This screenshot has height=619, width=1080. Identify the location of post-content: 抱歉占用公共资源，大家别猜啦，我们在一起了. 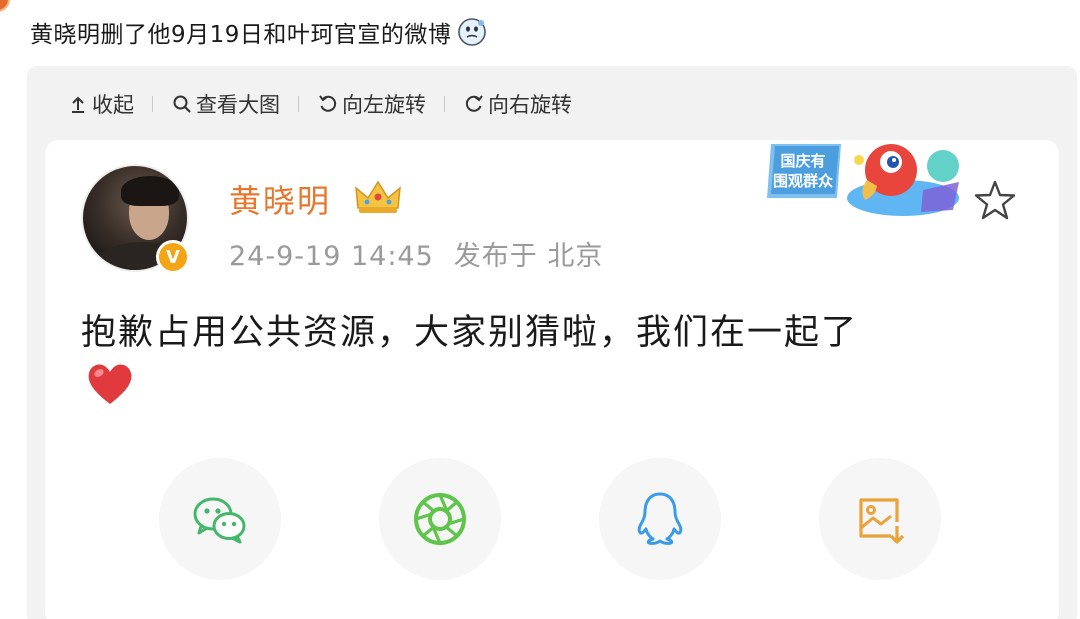
(470, 333).